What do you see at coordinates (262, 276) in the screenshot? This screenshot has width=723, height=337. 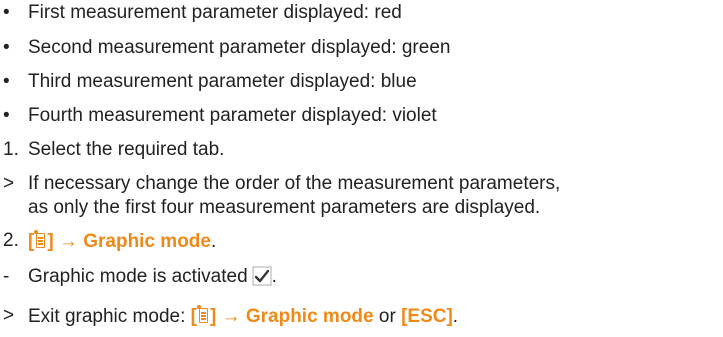 I see `checkbox-checked-icon` at bounding box center [262, 276].